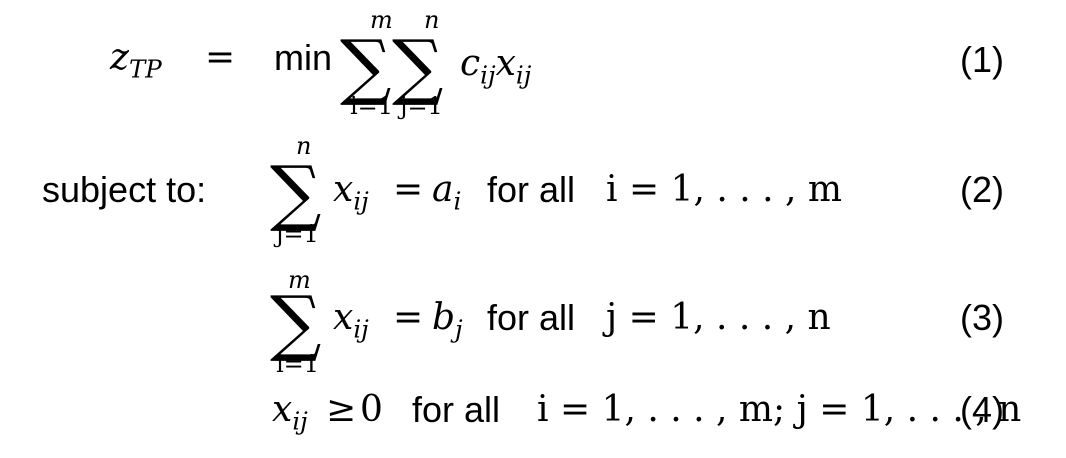 This screenshot has height=458, width=1066. Describe the element at coordinates (982, 317) in the screenshot. I see `equation-number-3: (3)` at that location.